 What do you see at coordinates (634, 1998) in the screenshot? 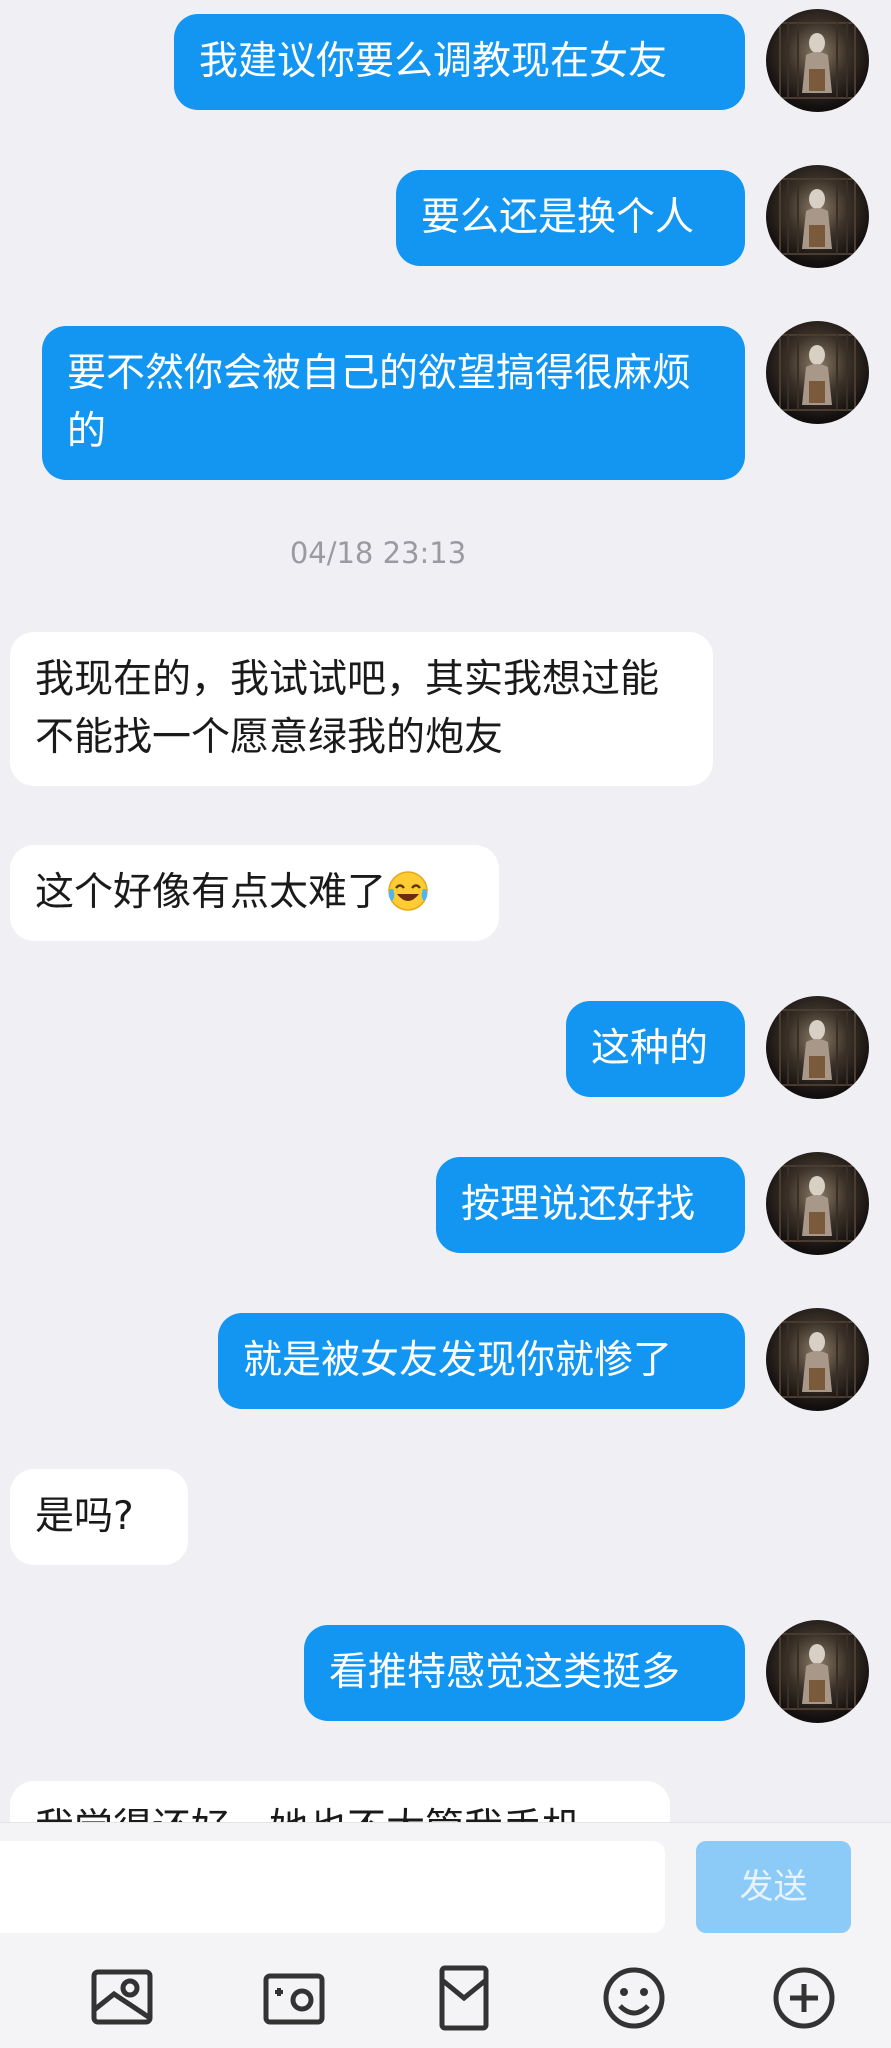
I see `emoji-icon` at bounding box center [634, 1998].